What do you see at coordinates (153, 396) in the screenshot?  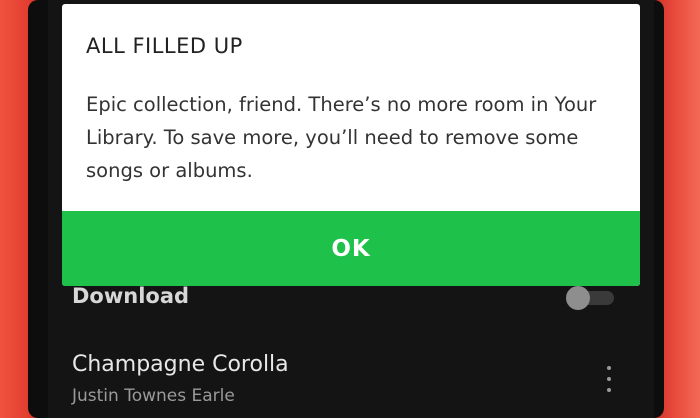 I see `song-artist: Justin Townes Earle` at bounding box center [153, 396].